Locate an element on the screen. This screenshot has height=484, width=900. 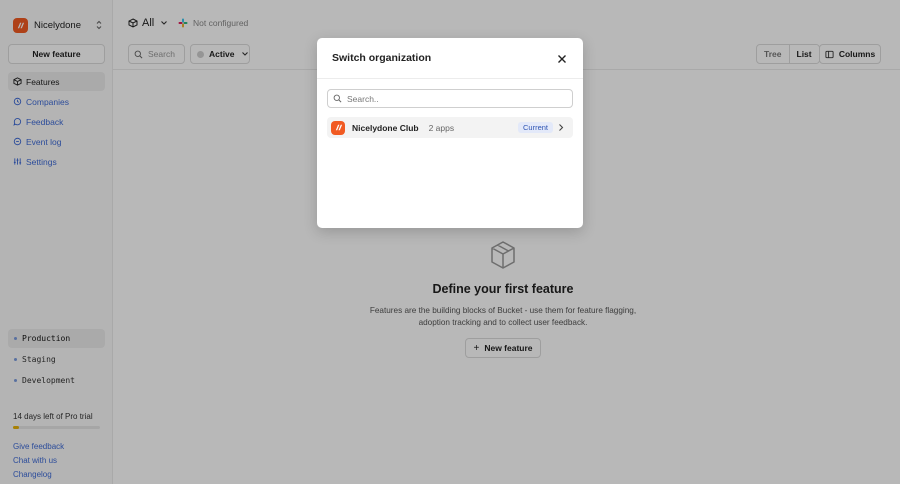
bucket-logo-icon is located at coordinates (338, 127).